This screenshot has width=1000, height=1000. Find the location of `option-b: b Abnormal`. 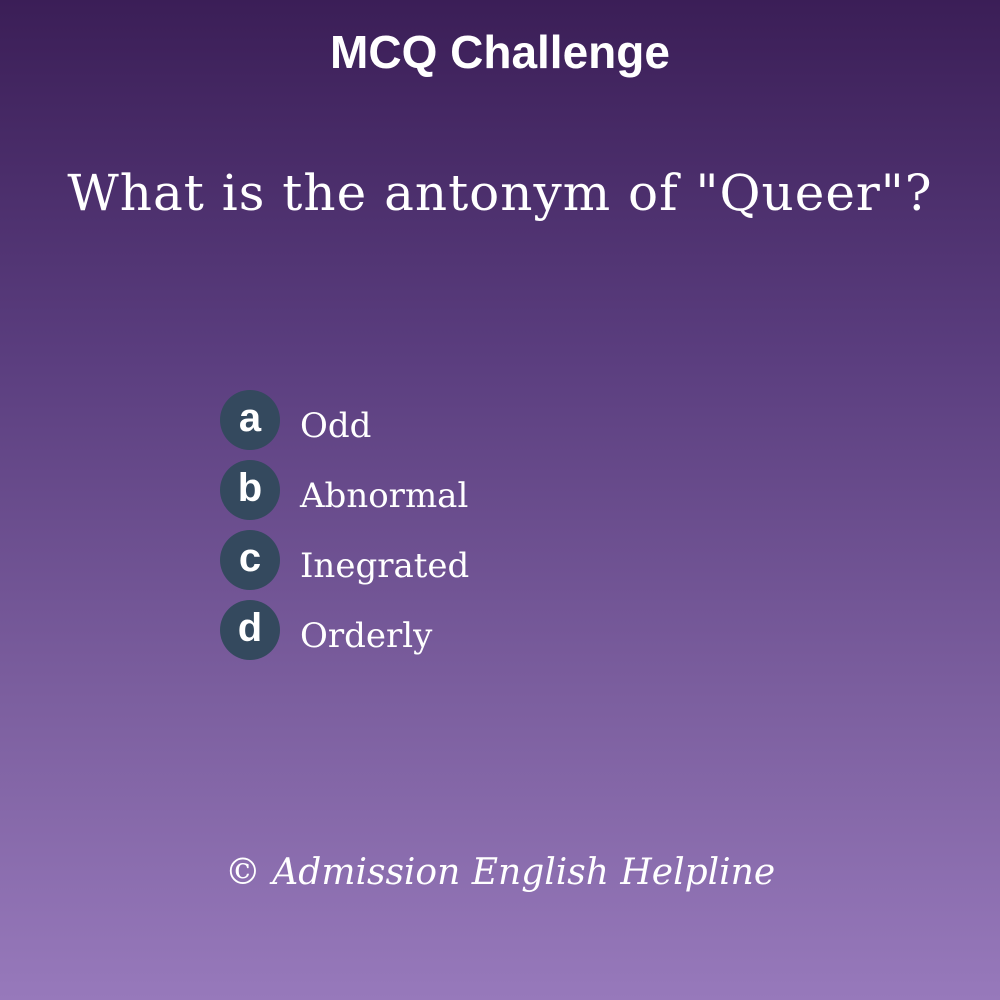

option-b: b Abnormal is located at coordinates (520, 495).